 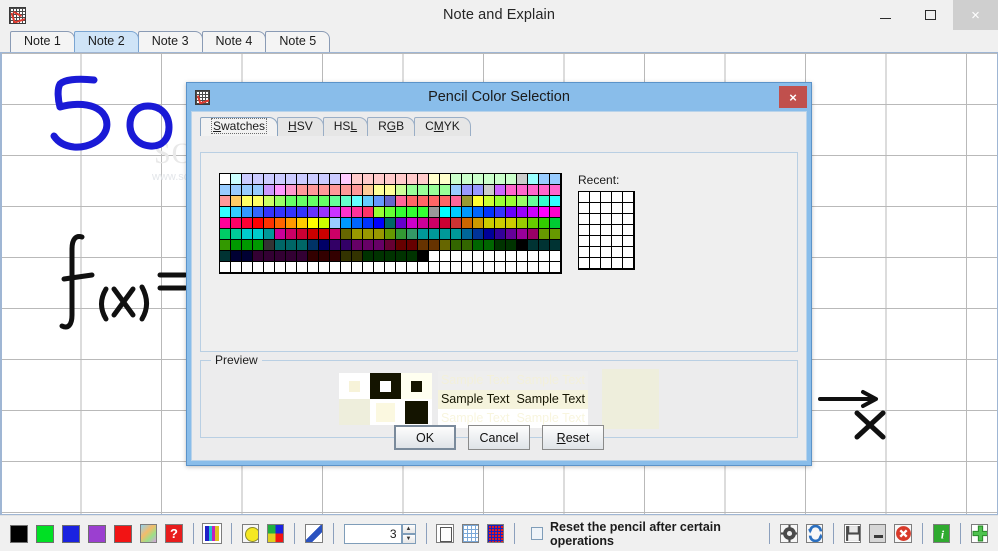 What do you see at coordinates (391, 126) in the screenshot?
I see `color-tab-rgb: RGB` at bounding box center [391, 126].